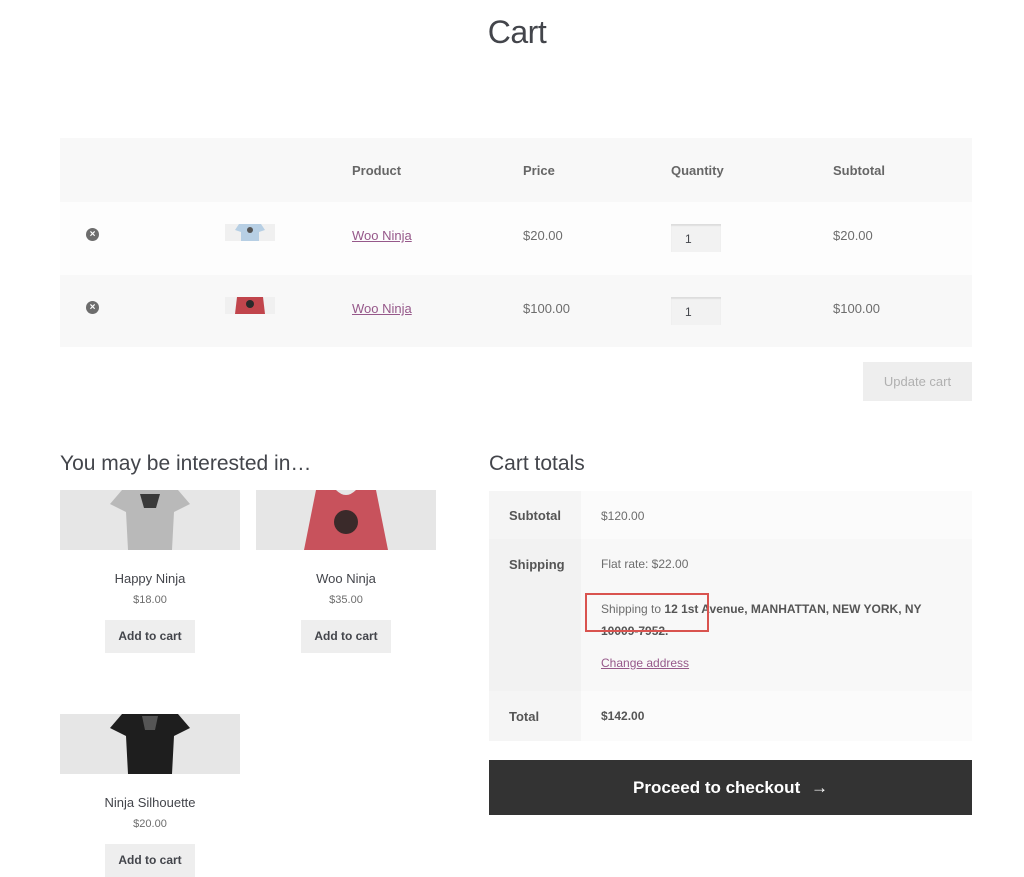 The height and width of the screenshot is (877, 1024). I want to click on product-price: $18.00, so click(150, 600).